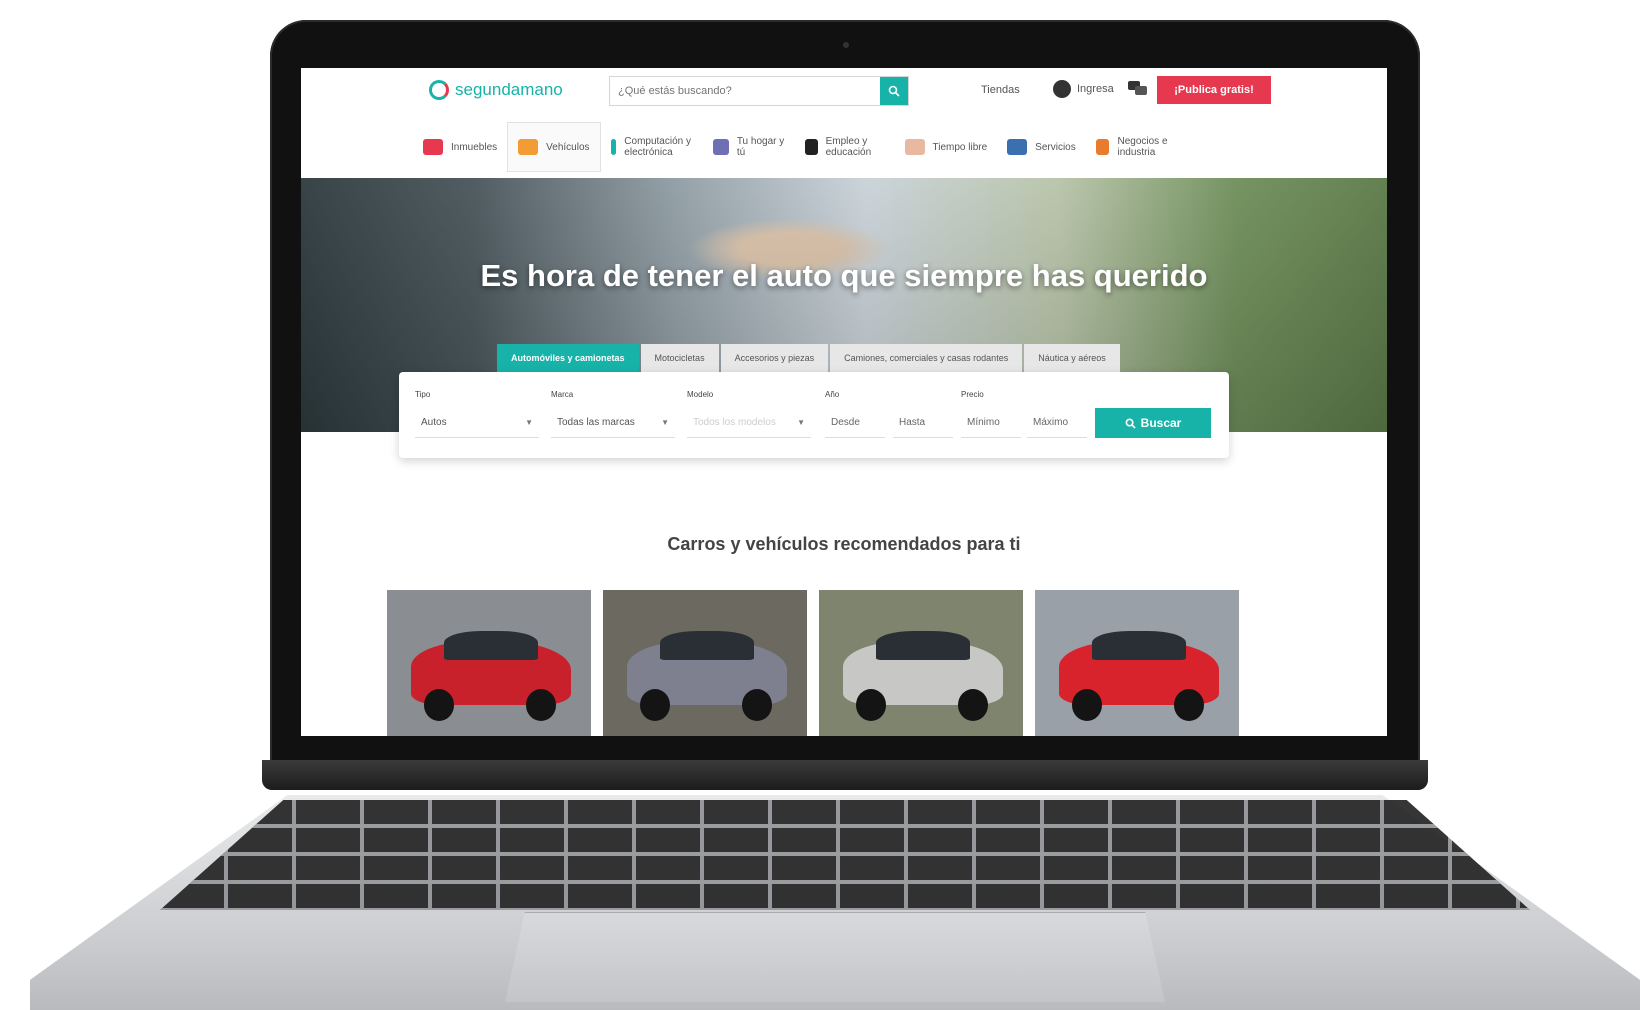 This screenshot has width=1640, height=1010. I want to click on search-input, so click(745, 91).